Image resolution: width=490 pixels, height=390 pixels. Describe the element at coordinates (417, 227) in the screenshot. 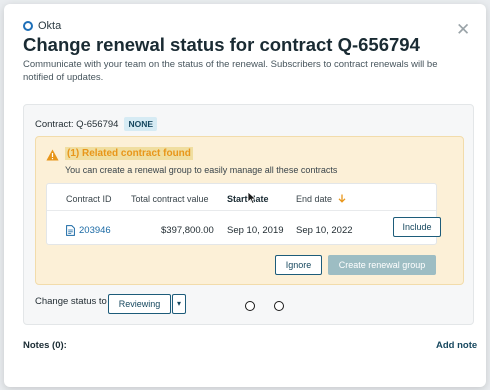

I see `include-button: Include` at that location.